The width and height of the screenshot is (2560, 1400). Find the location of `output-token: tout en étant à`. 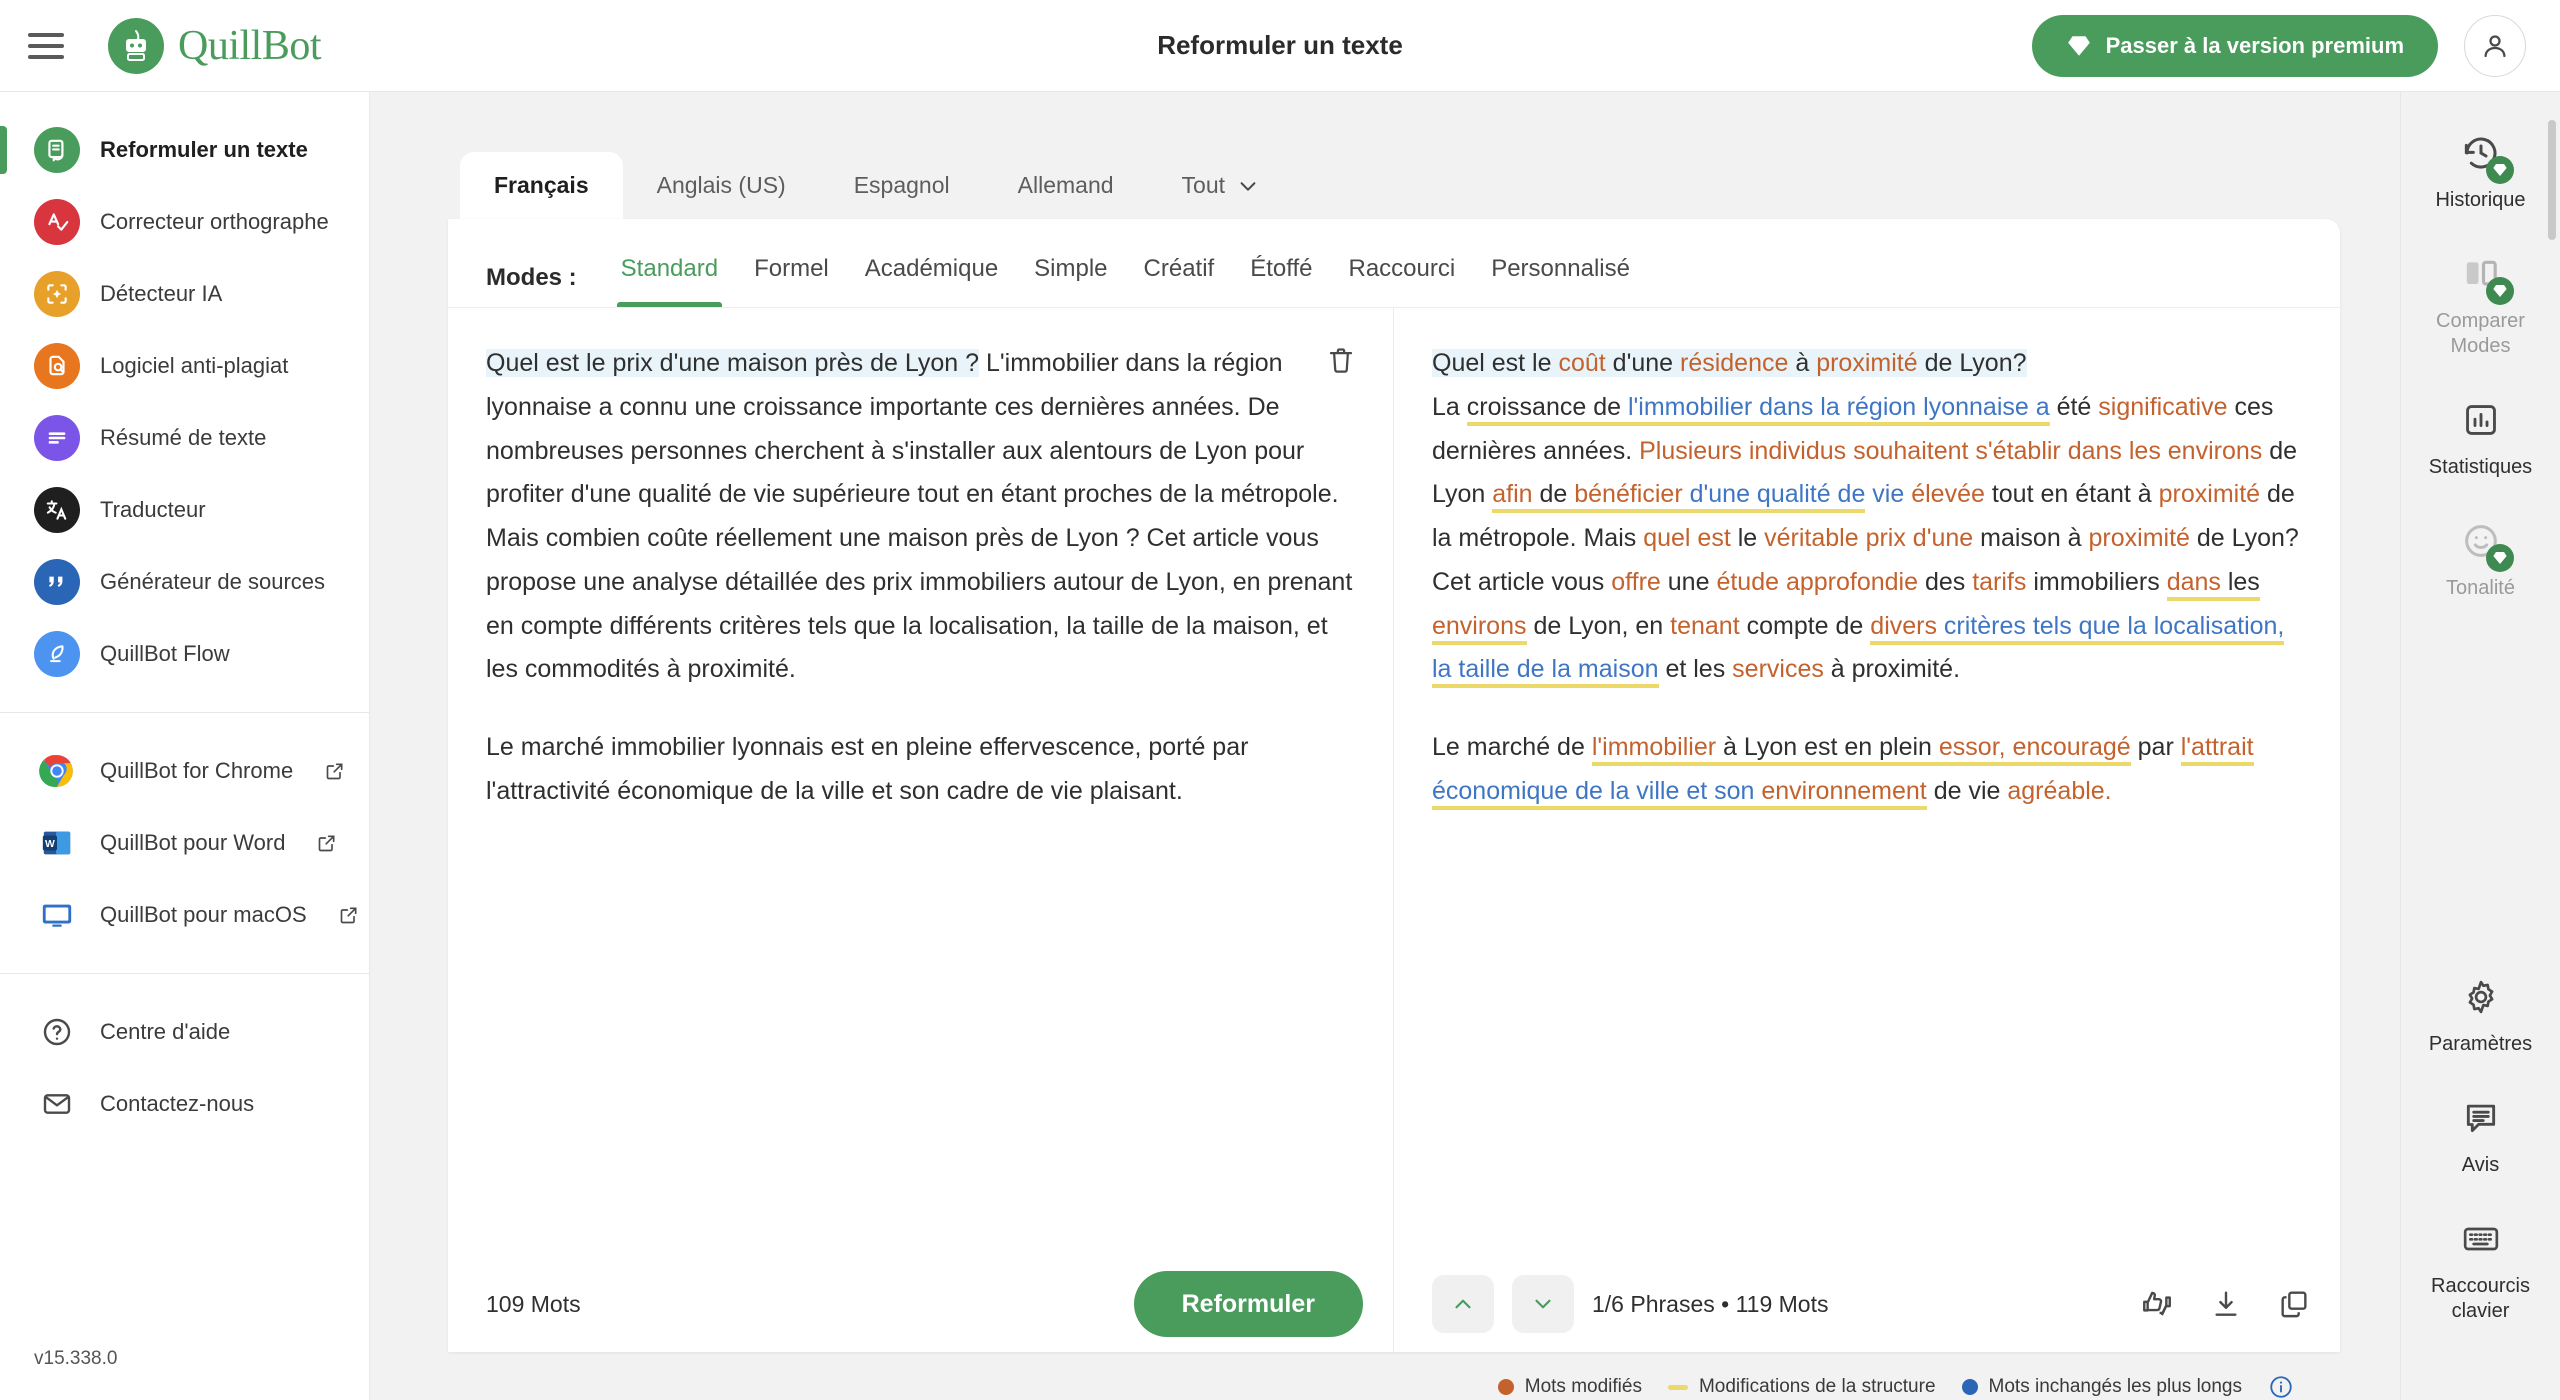

output-token: tout en étant à is located at coordinates (2072, 494).